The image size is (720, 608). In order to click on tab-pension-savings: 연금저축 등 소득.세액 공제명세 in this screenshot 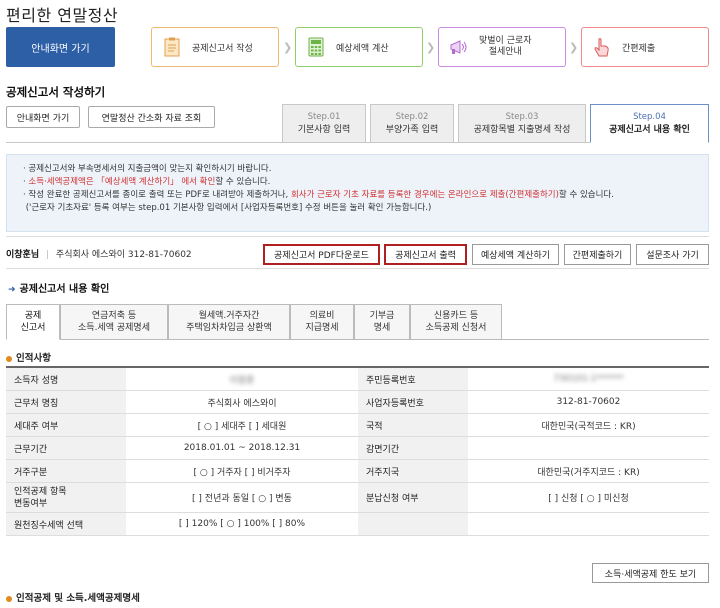, I will do `click(114, 322)`.